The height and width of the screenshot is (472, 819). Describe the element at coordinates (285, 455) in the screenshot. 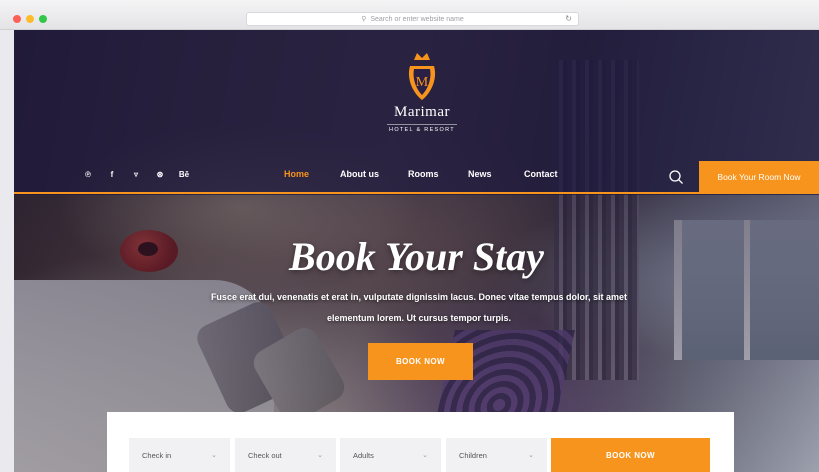

I see `check-out-select: Check out ⌄` at that location.